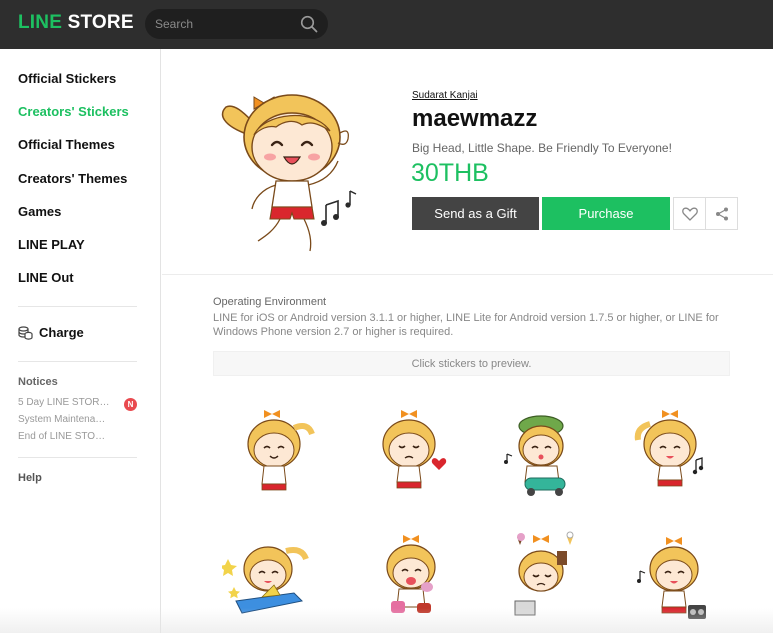 This screenshot has height=633, width=773. What do you see at coordinates (66, 144) in the screenshot?
I see `sidebar-item-official-themes: Official Themes` at bounding box center [66, 144].